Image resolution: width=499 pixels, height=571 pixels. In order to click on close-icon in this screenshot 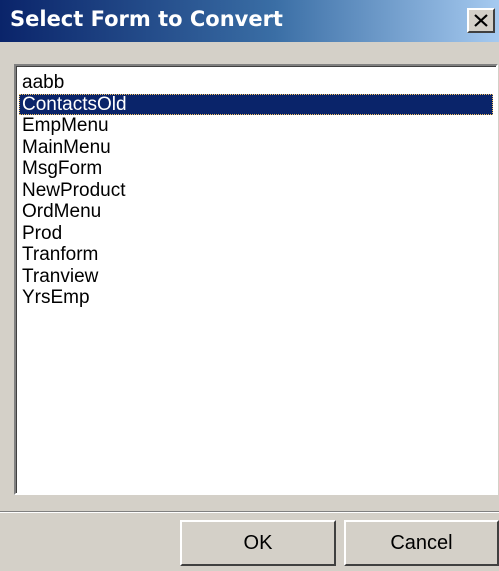, I will do `click(481, 20)`.